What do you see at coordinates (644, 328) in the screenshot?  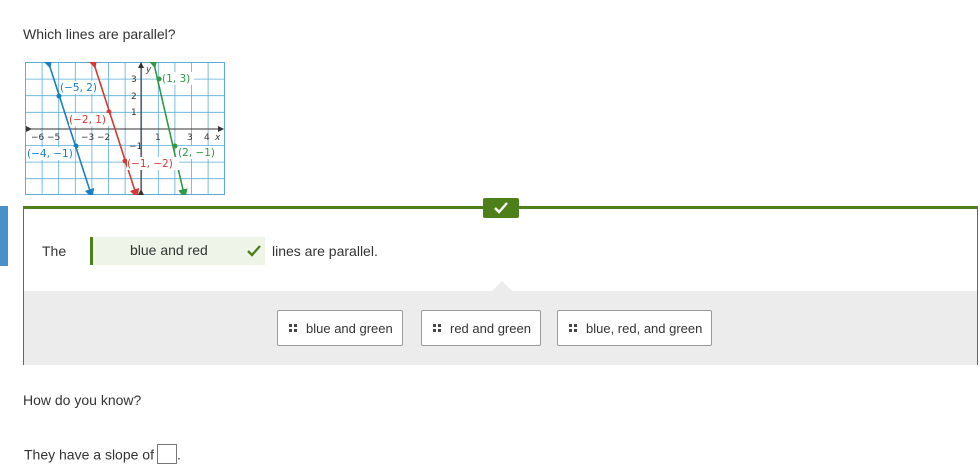 I see `choice-label: blue, red, and green` at bounding box center [644, 328].